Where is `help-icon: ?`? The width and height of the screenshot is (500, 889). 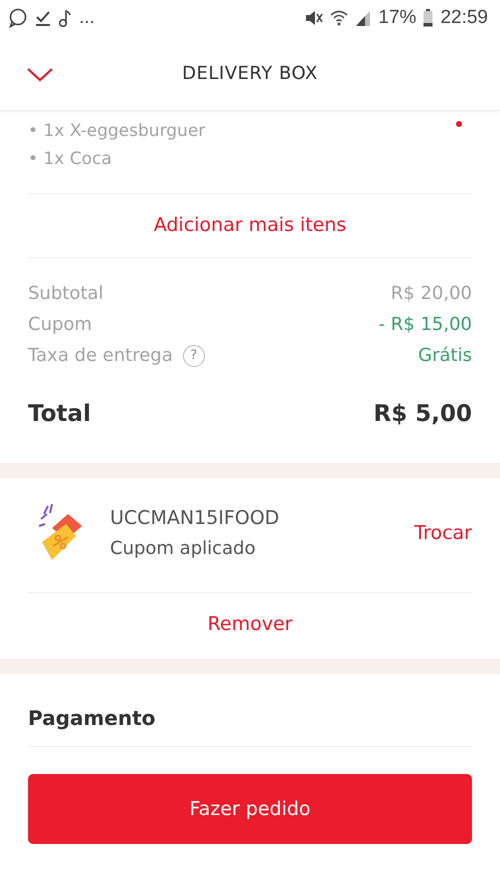 help-icon: ? is located at coordinates (193, 355).